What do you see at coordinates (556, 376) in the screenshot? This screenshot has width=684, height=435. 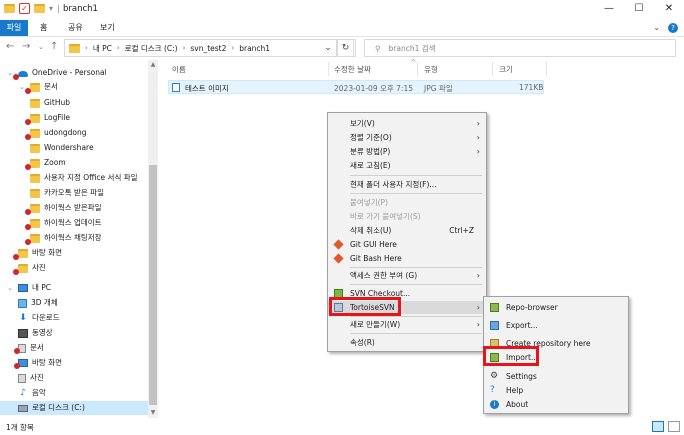 I see `menu-item-settings: ⚙ Settings` at bounding box center [556, 376].